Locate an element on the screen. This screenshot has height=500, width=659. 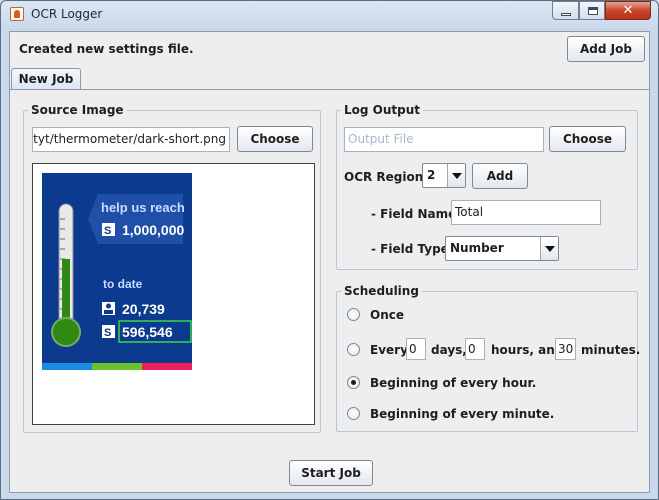
stripe-blue is located at coordinates (67, 366).